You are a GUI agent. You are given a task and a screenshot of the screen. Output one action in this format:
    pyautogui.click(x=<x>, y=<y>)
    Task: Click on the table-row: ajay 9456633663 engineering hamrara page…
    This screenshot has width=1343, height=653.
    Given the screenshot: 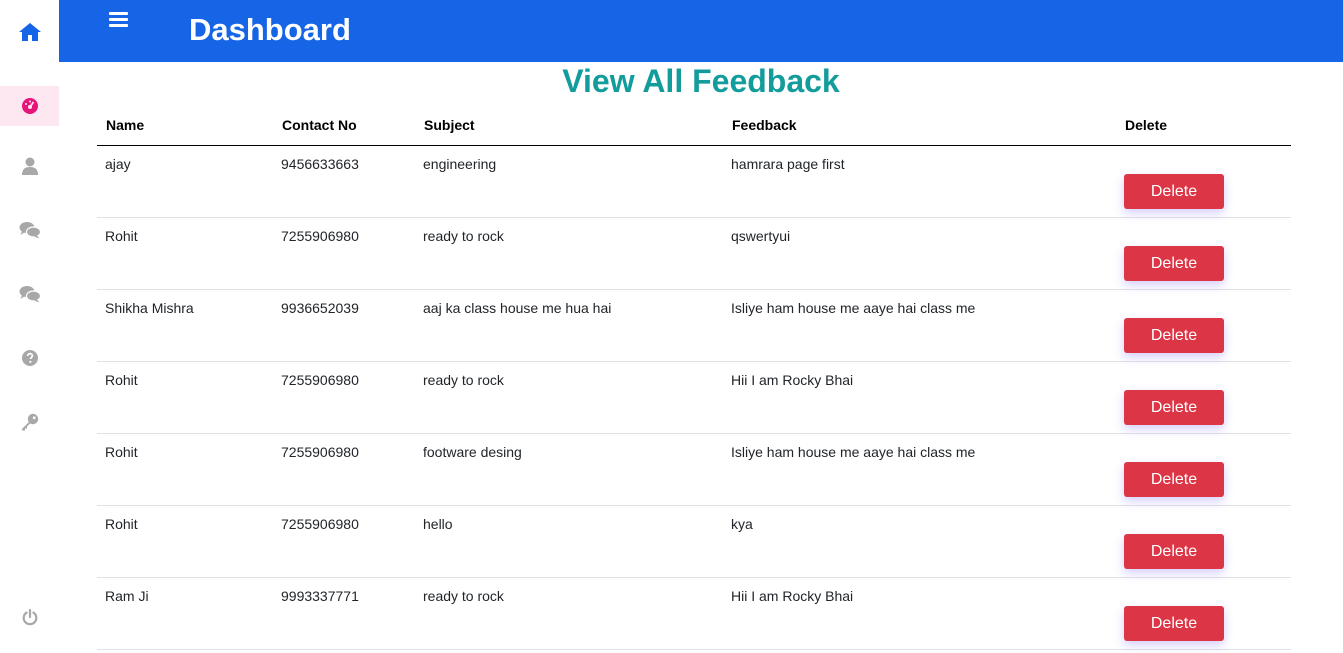 What is the action you would take?
    pyautogui.click(x=694, y=181)
    